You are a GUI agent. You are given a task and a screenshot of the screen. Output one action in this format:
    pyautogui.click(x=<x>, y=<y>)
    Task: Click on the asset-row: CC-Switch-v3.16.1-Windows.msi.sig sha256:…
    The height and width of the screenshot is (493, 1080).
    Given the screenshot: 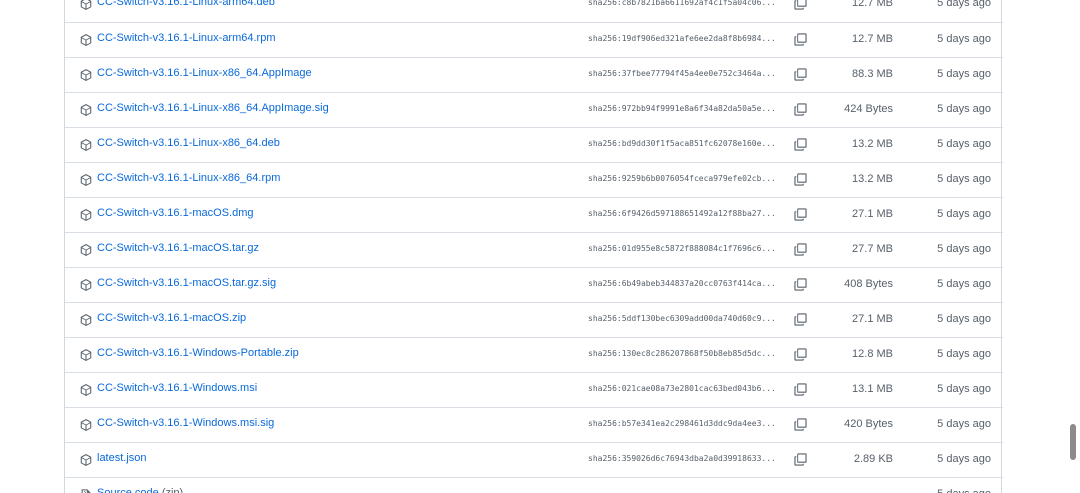 What is the action you would take?
    pyautogui.click(x=534, y=424)
    